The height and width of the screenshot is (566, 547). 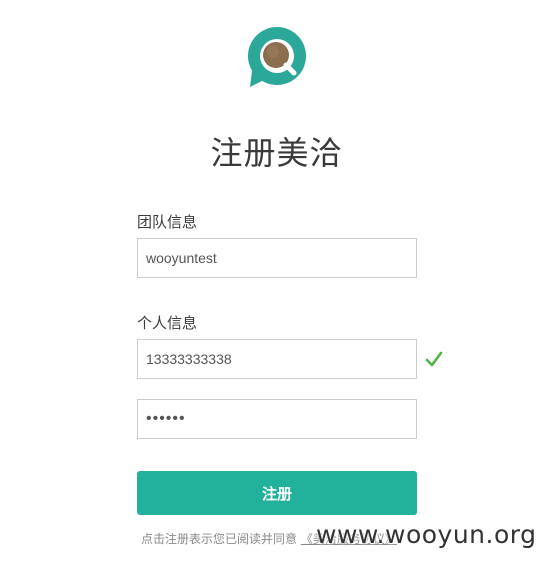 What do you see at coordinates (277, 258) in the screenshot?
I see `team-name-input` at bounding box center [277, 258].